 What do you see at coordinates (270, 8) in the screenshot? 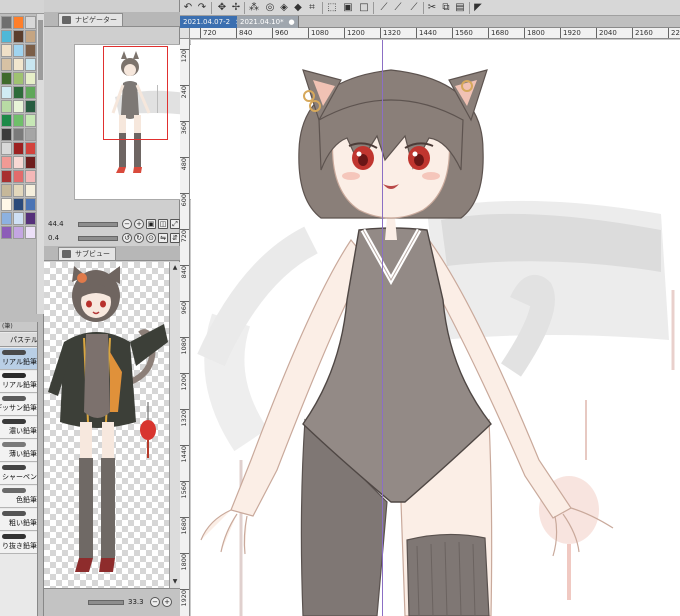
I see `deselect-icon: ◎` at bounding box center [270, 8].